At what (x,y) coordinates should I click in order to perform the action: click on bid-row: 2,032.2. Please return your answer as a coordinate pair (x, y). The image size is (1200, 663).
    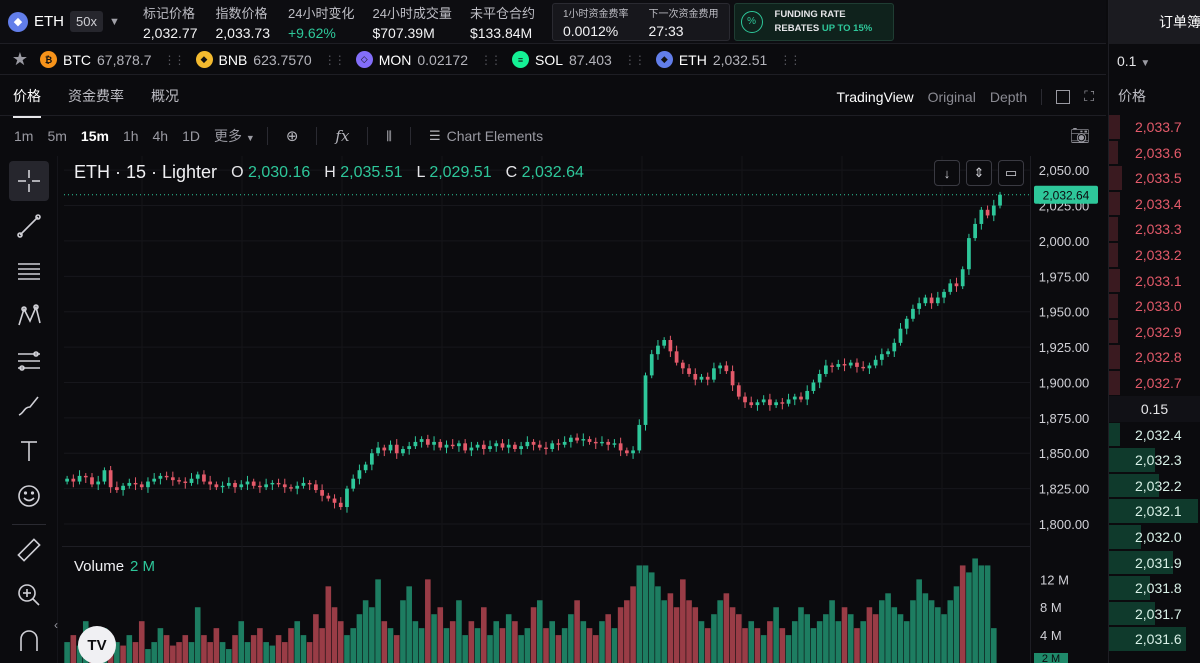
    Looking at the image, I should click on (1154, 486).